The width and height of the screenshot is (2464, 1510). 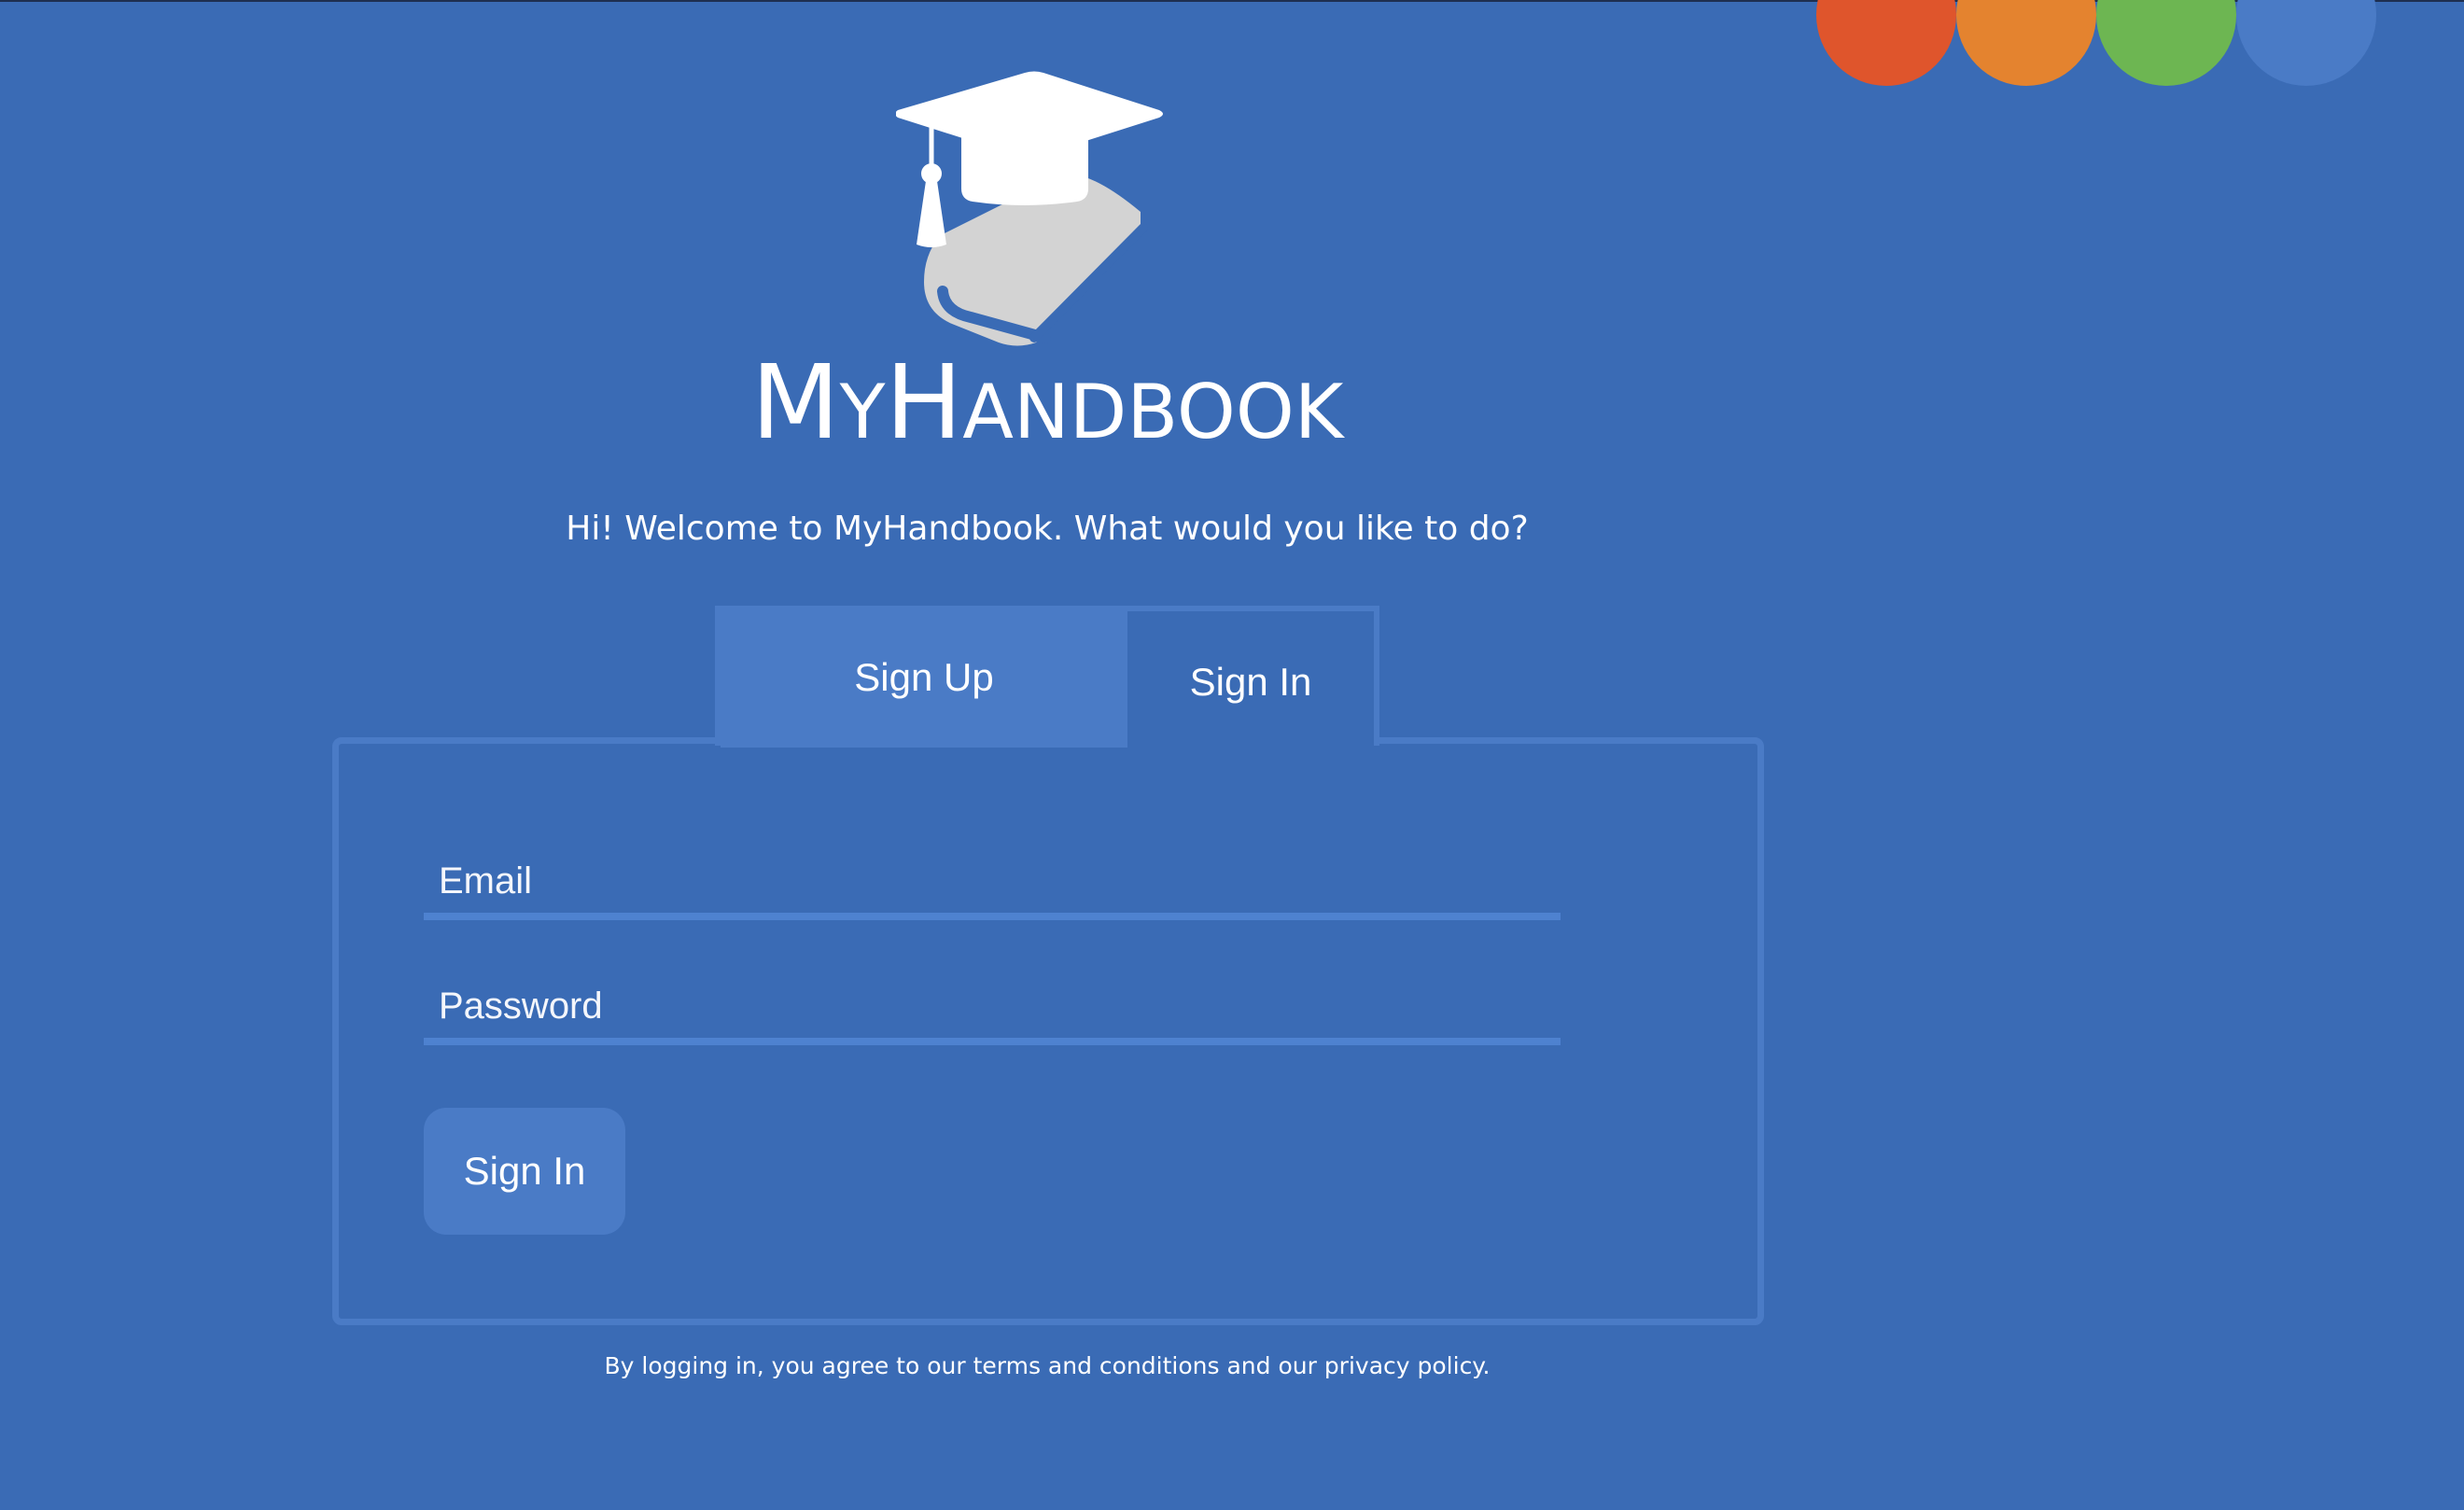 I want to click on app-logo-text: MYHANDBOOK, so click(x=1047, y=403).